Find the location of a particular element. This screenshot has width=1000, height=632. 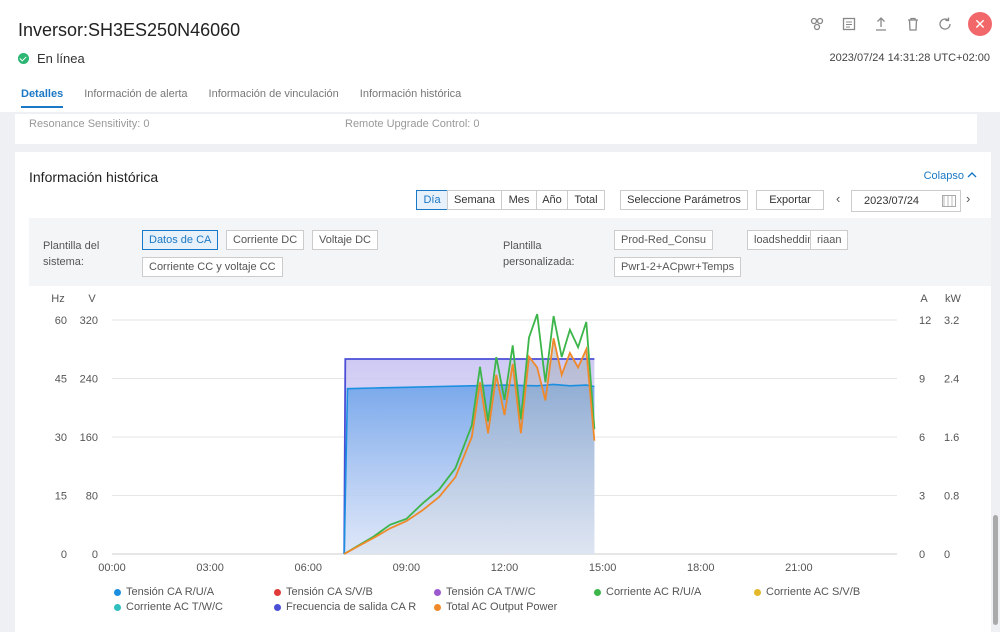

y-tick-hz: 15 is located at coordinates (61, 497).